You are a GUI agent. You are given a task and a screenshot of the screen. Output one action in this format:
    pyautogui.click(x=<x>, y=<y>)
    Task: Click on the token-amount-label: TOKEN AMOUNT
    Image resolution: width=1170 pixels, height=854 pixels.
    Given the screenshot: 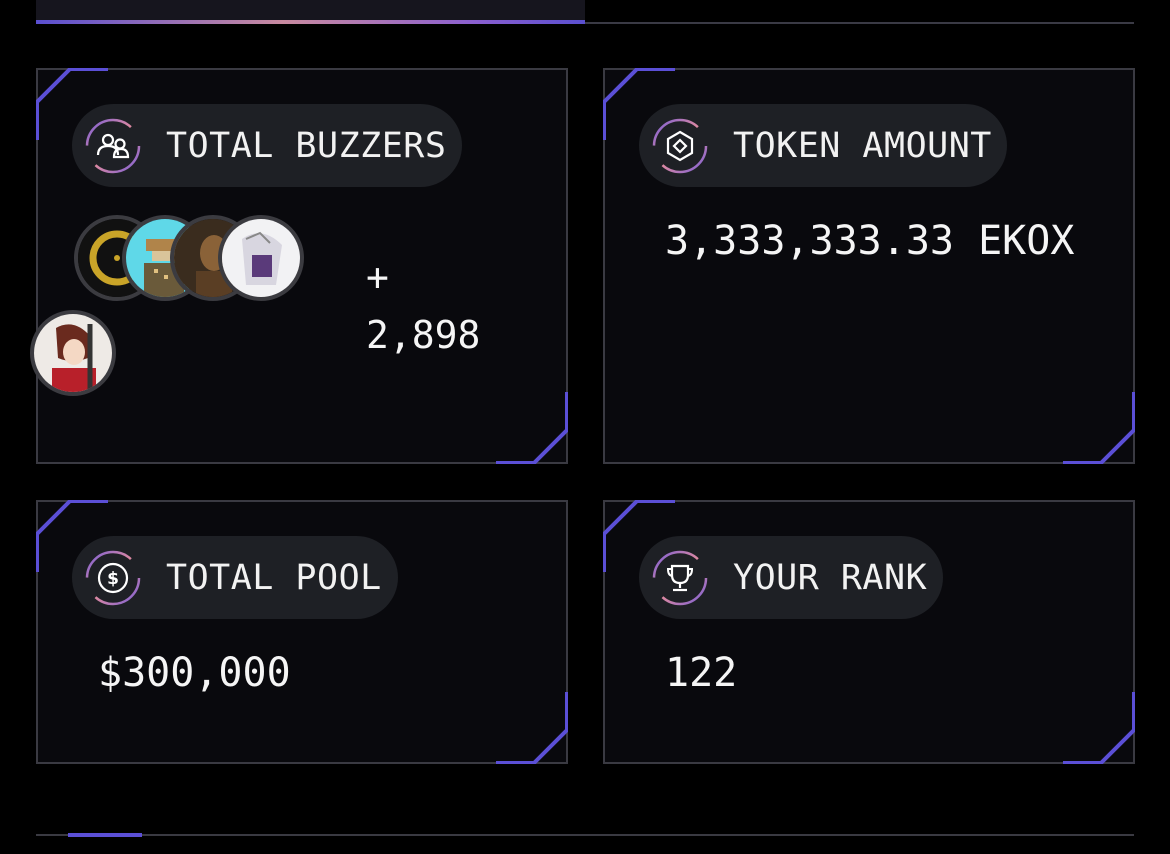 What is the action you would take?
    pyautogui.click(x=862, y=145)
    